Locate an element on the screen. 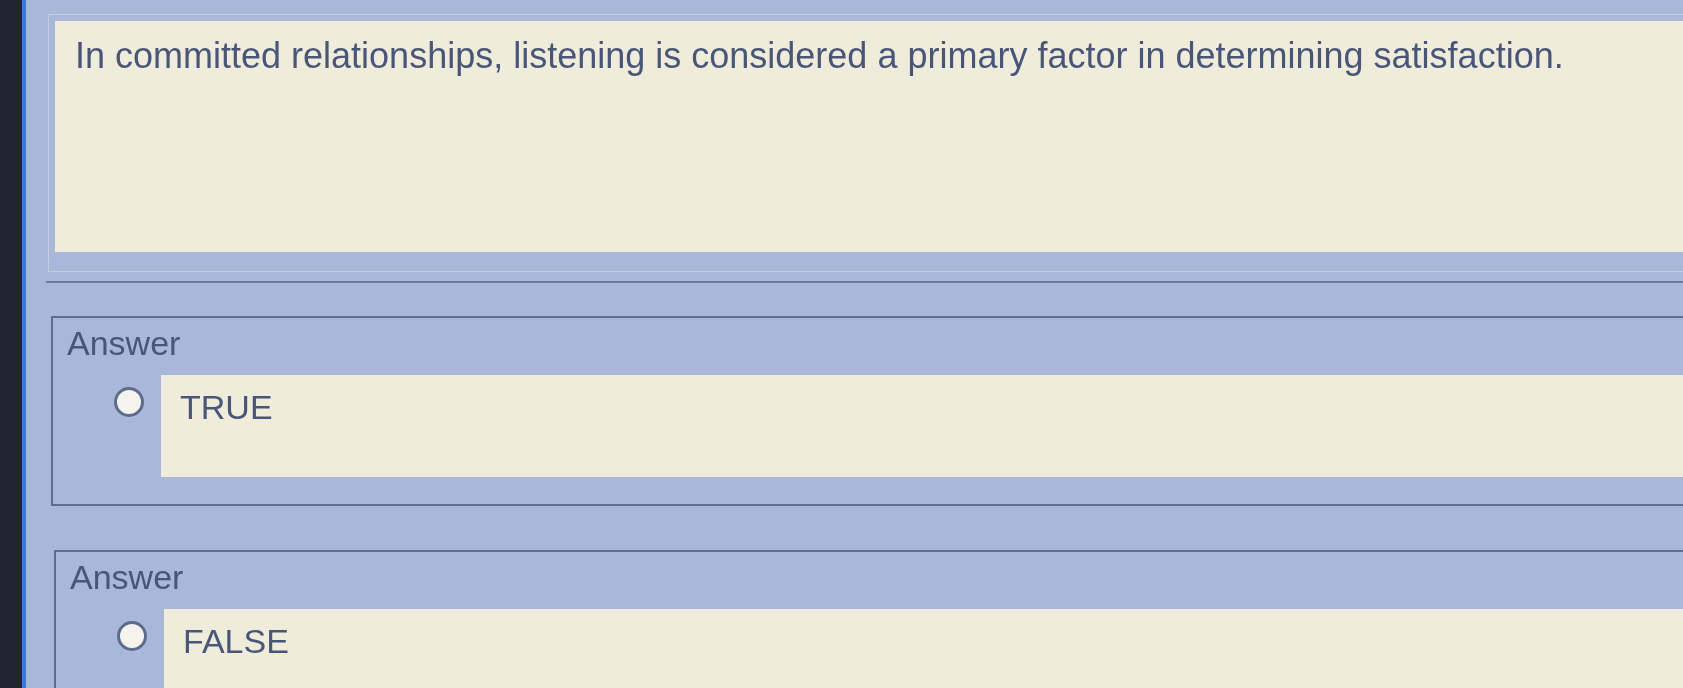 The height and width of the screenshot is (688, 1683). option-label: FALSE is located at coordinates (236, 641).